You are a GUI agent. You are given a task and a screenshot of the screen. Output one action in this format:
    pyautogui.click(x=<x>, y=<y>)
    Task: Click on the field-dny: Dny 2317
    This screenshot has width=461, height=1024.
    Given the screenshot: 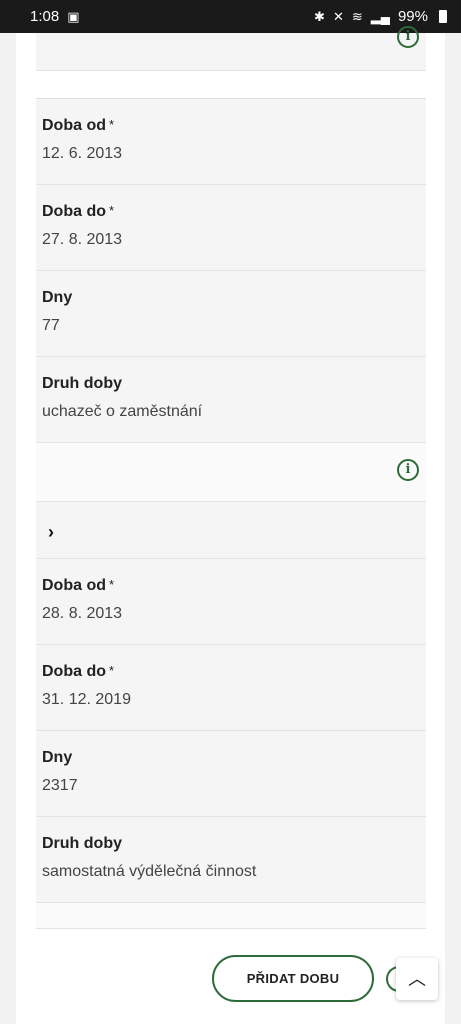 What is the action you would take?
    pyautogui.click(x=231, y=774)
    